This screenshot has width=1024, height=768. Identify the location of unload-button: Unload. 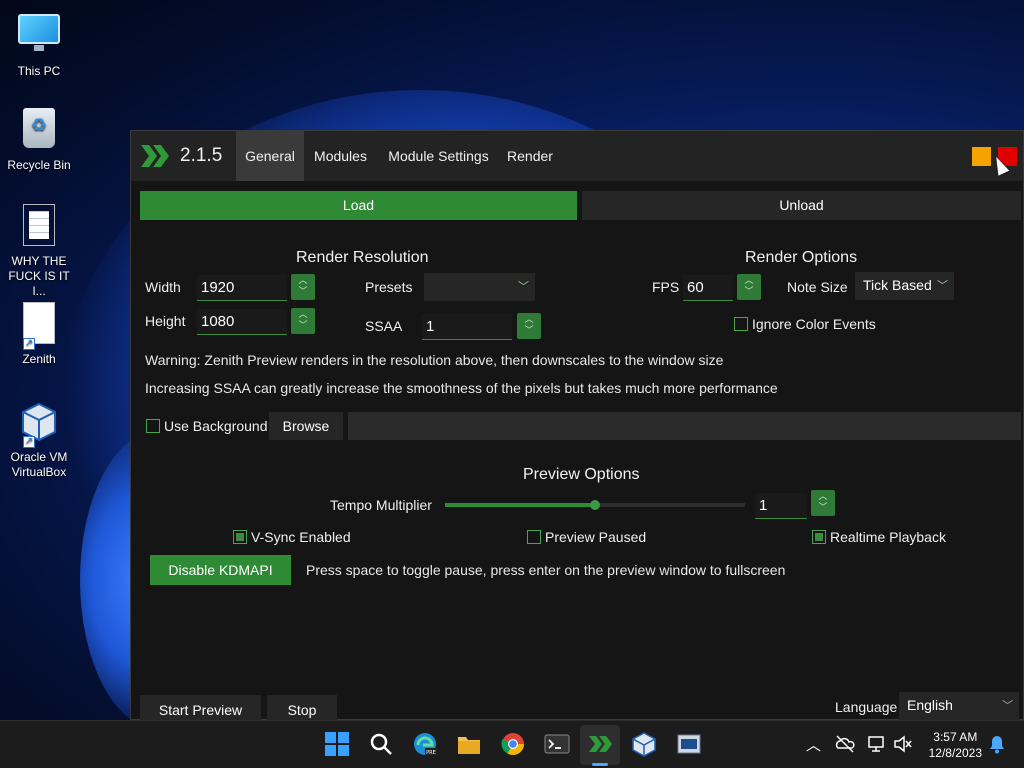
(801, 205).